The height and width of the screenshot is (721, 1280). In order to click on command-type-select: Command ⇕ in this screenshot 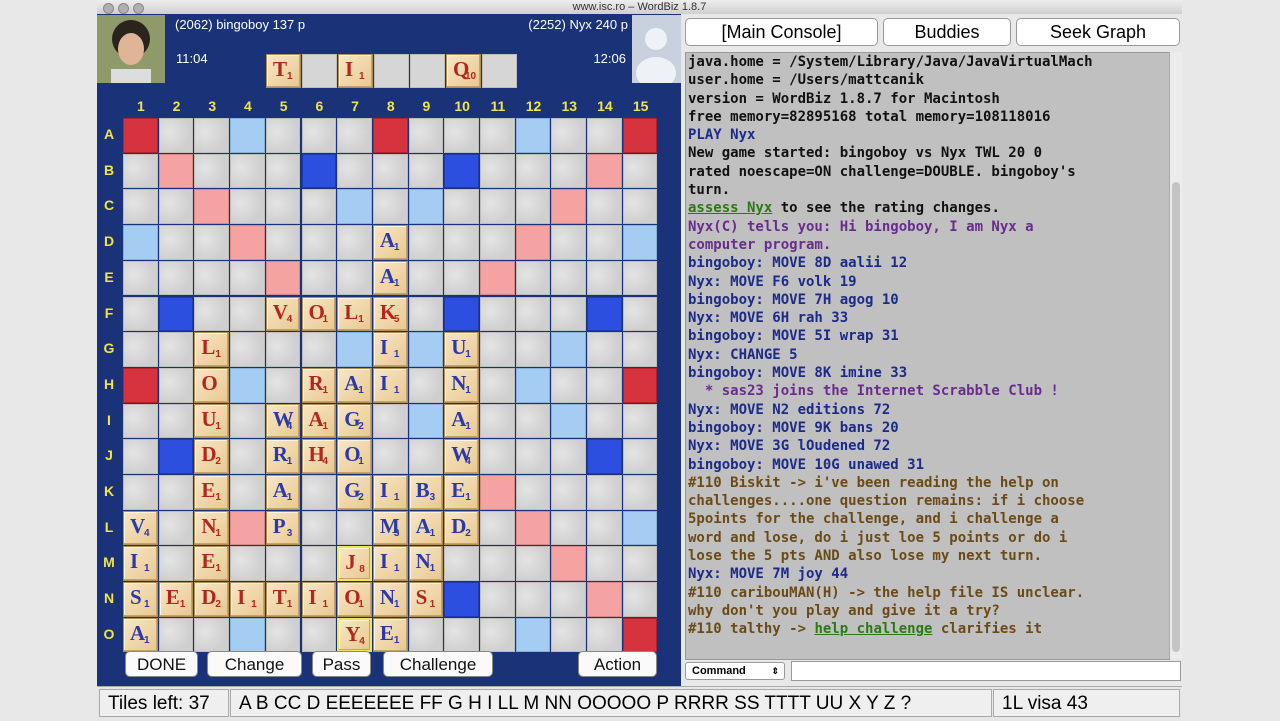, I will do `click(735, 671)`.